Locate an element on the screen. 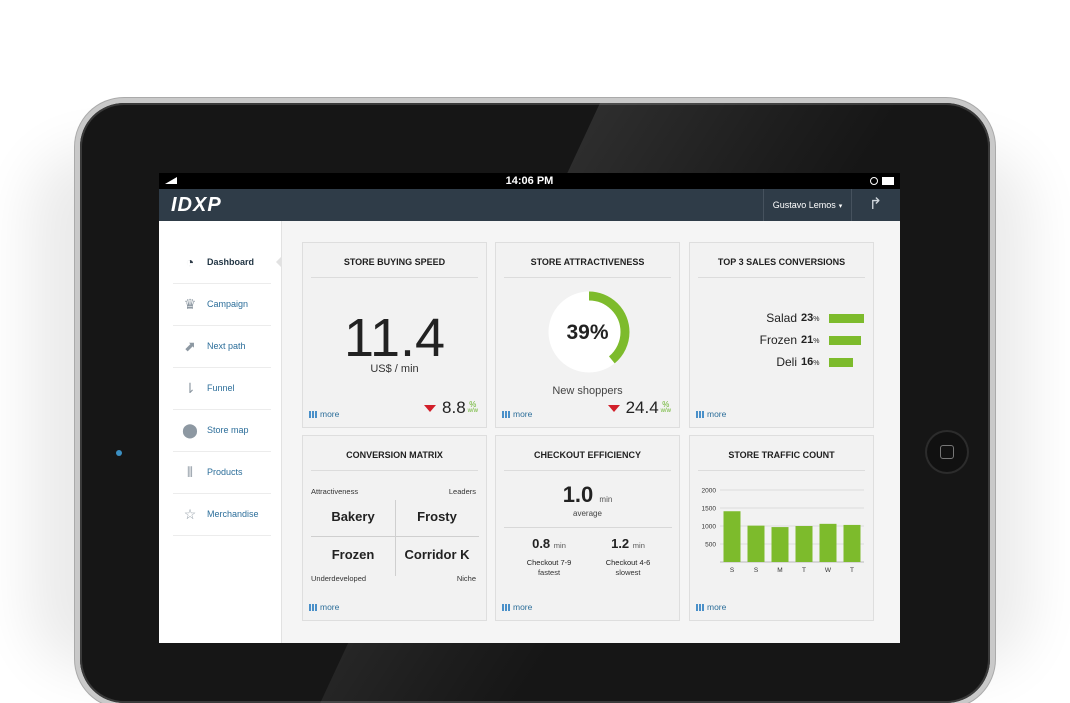 The height and width of the screenshot is (703, 1070). top-navbar: IDXP Gustavo Lemos ▾ ↱ is located at coordinates (529, 205).